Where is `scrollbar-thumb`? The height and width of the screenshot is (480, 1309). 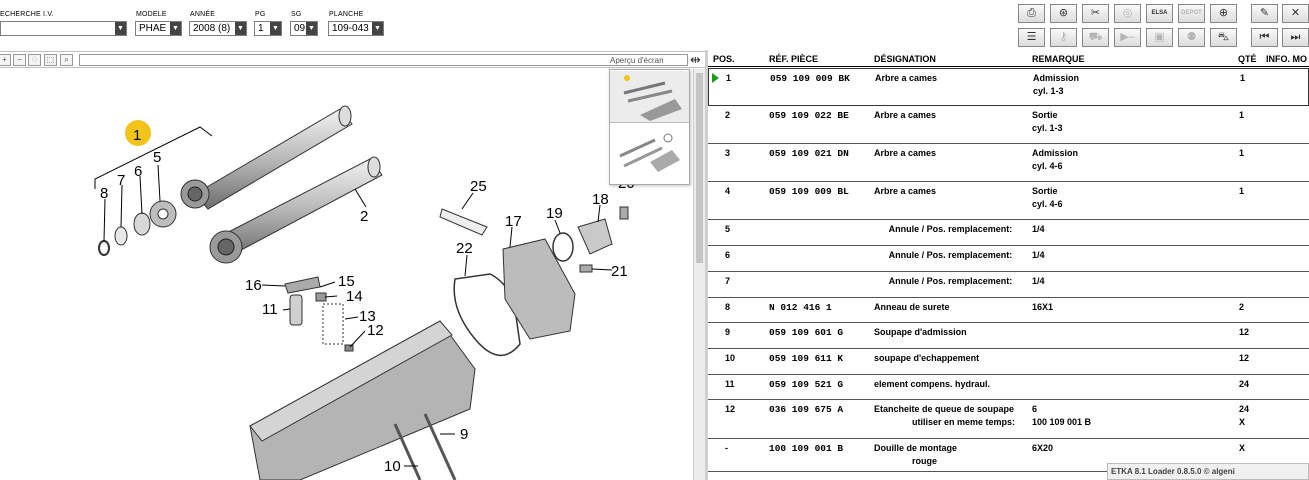 scrollbar-thumb is located at coordinates (699, 168).